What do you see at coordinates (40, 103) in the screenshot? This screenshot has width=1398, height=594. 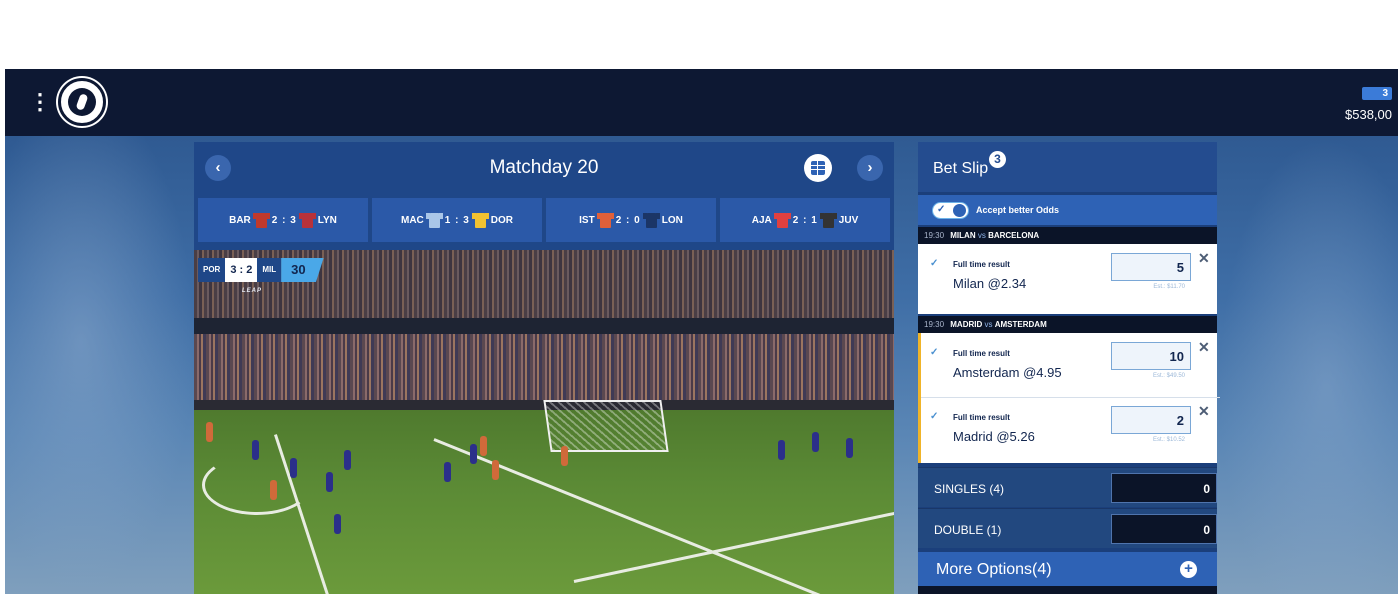 I see `more-vertical-icon: ⋮` at bounding box center [40, 103].